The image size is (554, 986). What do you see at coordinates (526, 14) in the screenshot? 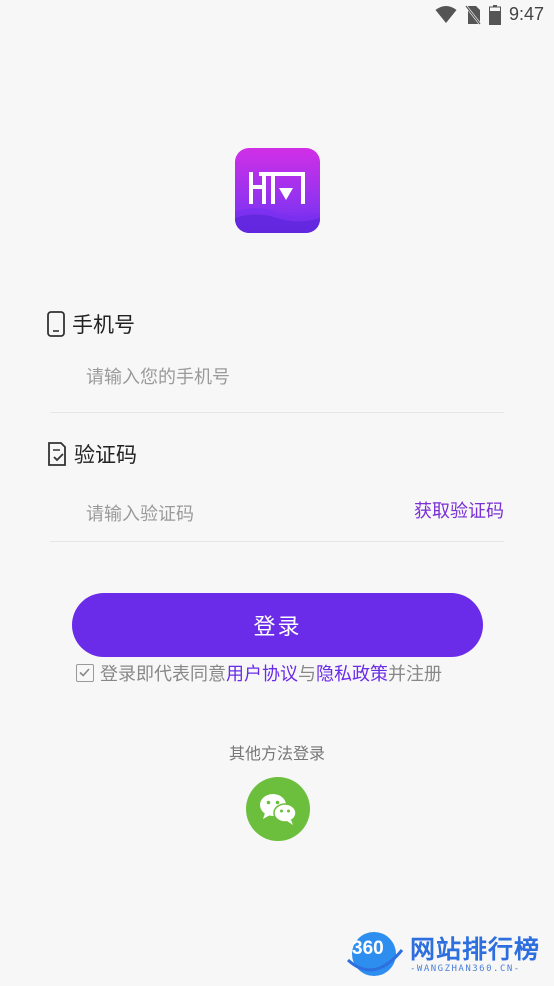
I see `status-time: 9:47` at bounding box center [526, 14].